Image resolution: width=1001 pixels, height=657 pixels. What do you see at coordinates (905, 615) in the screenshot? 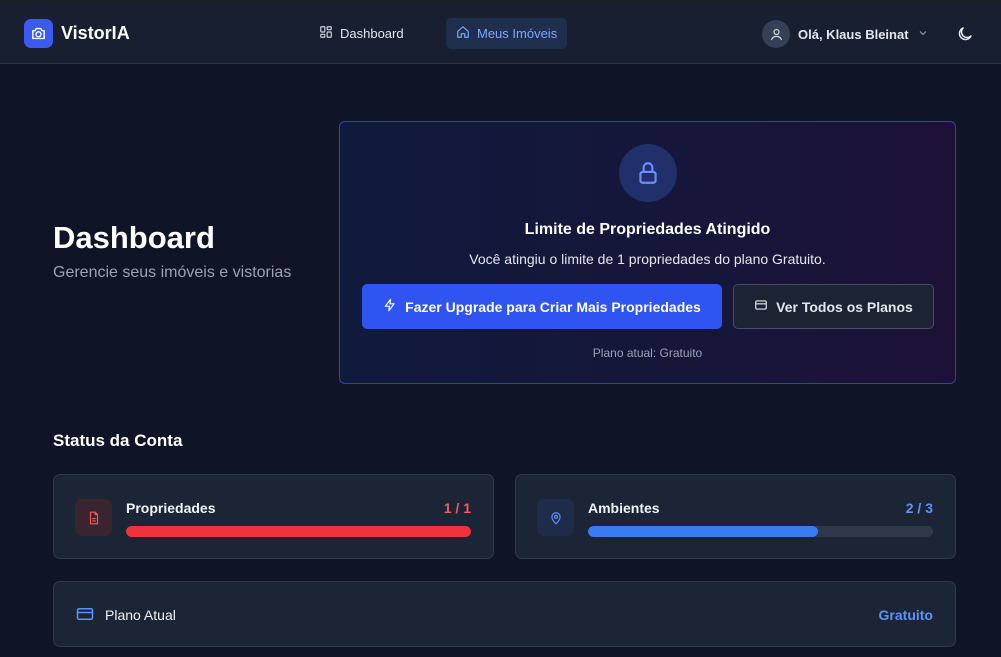
I see `current-plan-value: Gratuito` at bounding box center [905, 615].